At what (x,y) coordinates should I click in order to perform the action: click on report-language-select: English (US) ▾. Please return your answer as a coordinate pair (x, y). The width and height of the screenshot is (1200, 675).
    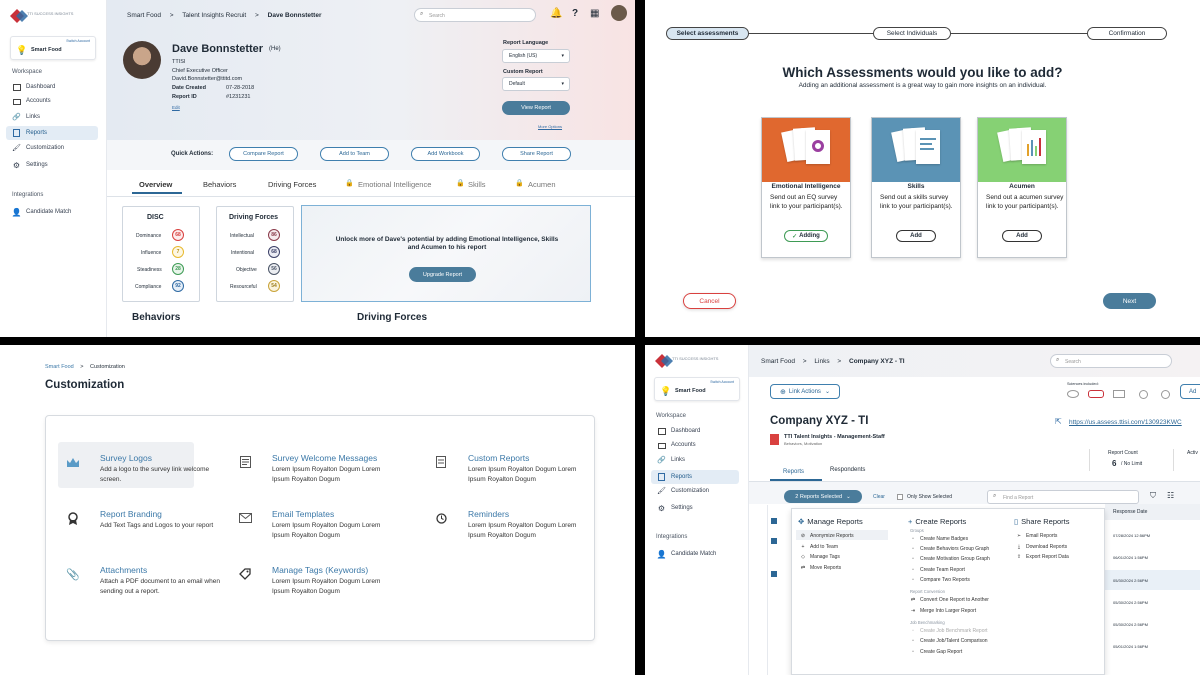
    Looking at the image, I should click on (536, 56).